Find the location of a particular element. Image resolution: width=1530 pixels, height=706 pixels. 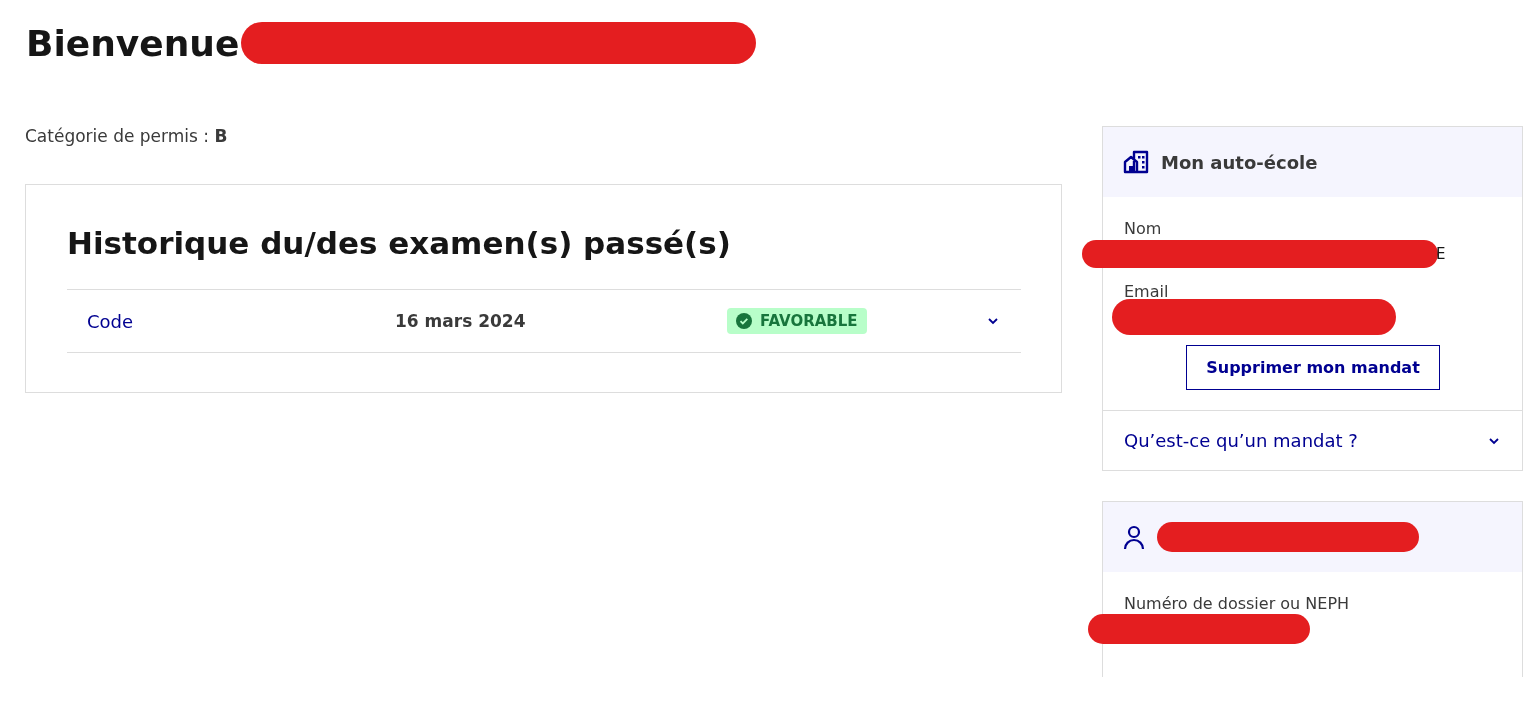

result-badge: FAVORABLE is located at coordinates (797, 321).